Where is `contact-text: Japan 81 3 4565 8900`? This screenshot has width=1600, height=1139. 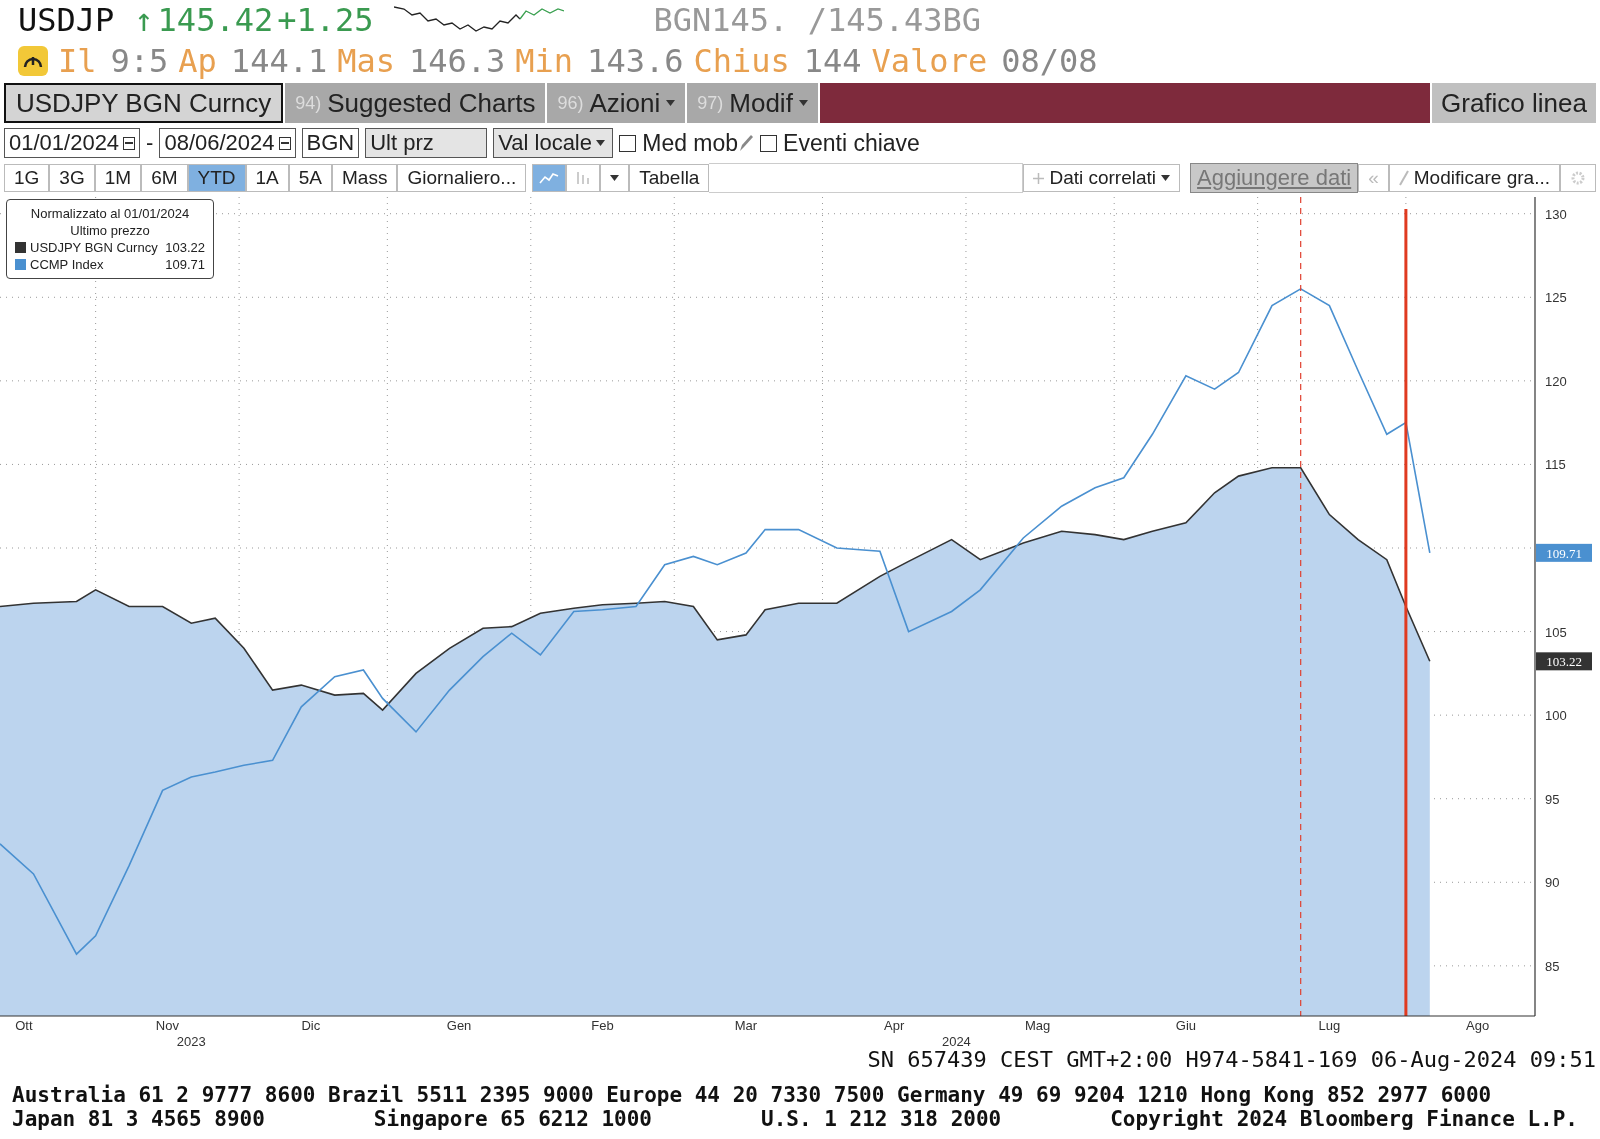 contact-text: Japan 81 3 4565 8900 is located at coordinates (138, 1119).